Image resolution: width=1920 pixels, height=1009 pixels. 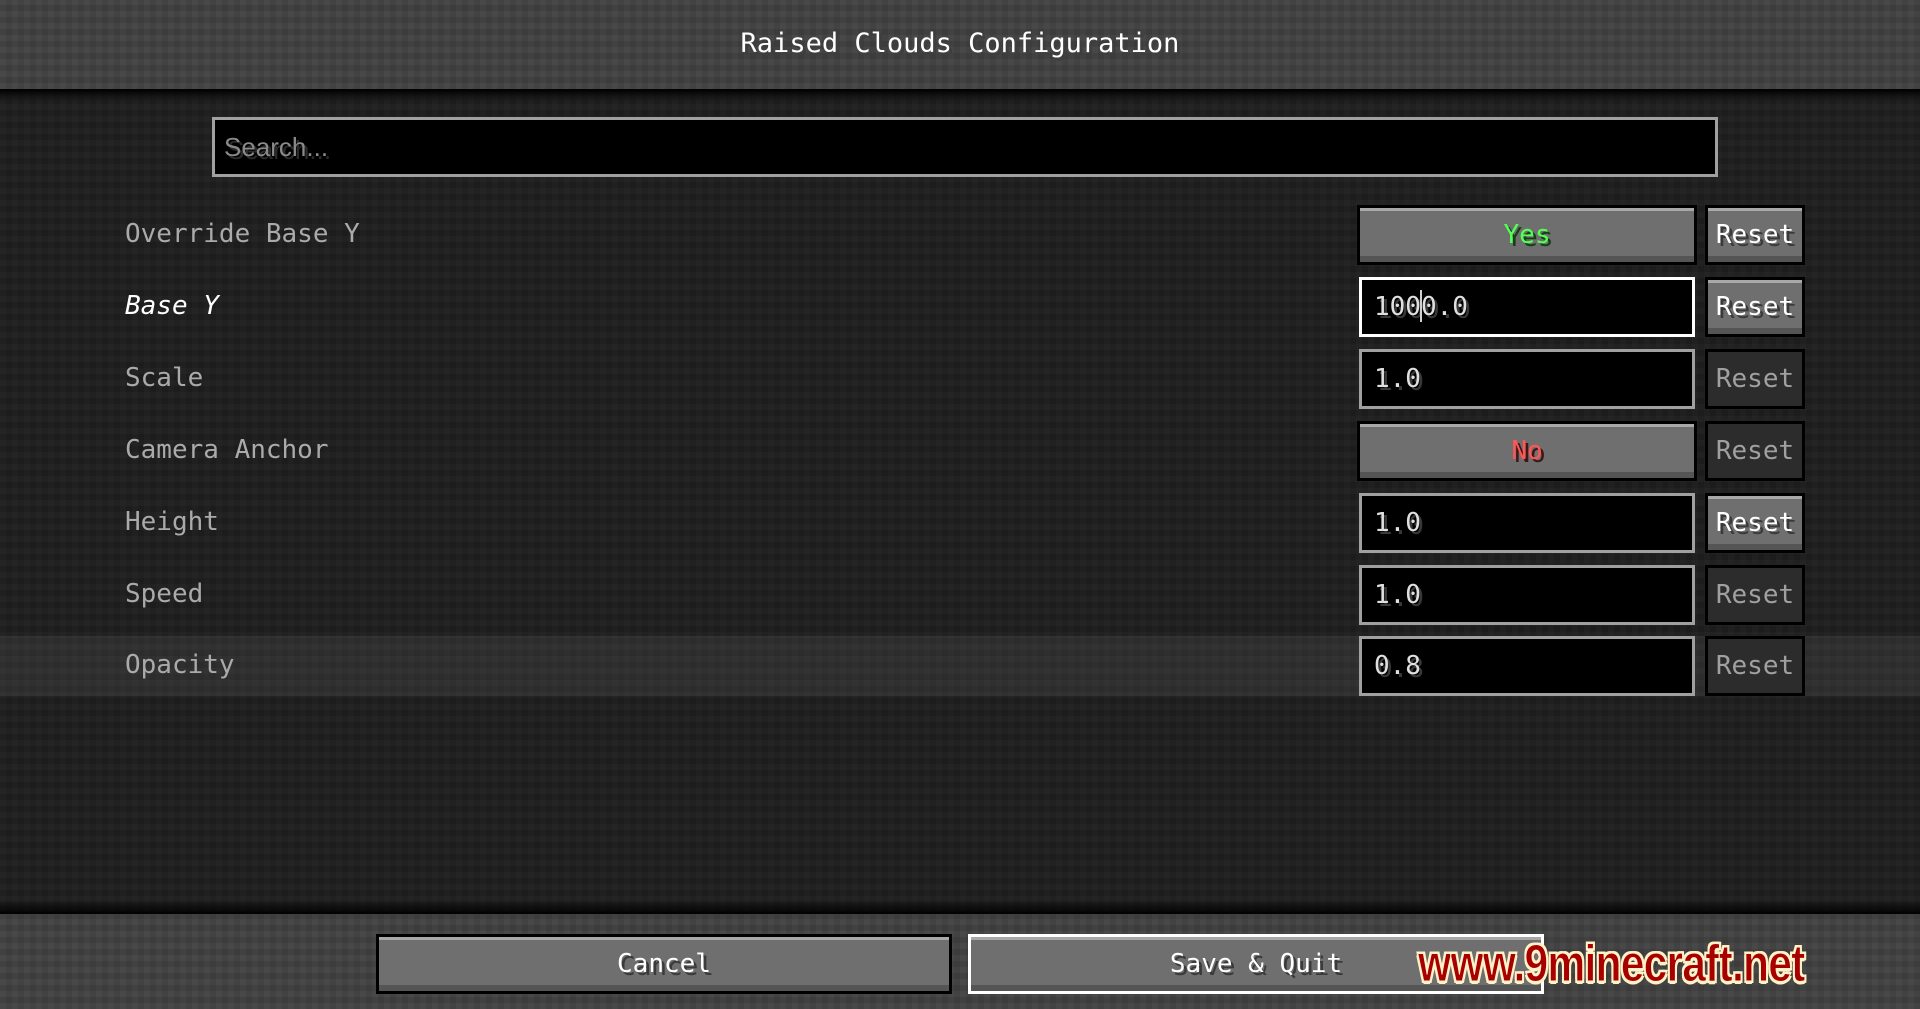 I want to click on option-label: Override Base Y, so click(x=242, y=234).